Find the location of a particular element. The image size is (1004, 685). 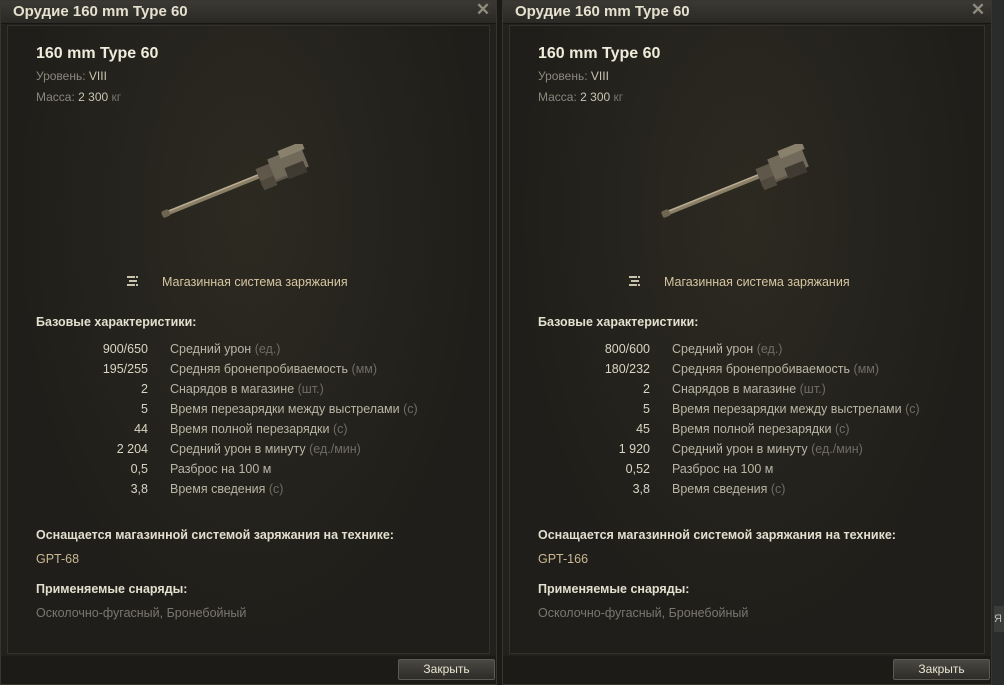

vehicle-name: GPT-68 is located at coordinates (58, 559).